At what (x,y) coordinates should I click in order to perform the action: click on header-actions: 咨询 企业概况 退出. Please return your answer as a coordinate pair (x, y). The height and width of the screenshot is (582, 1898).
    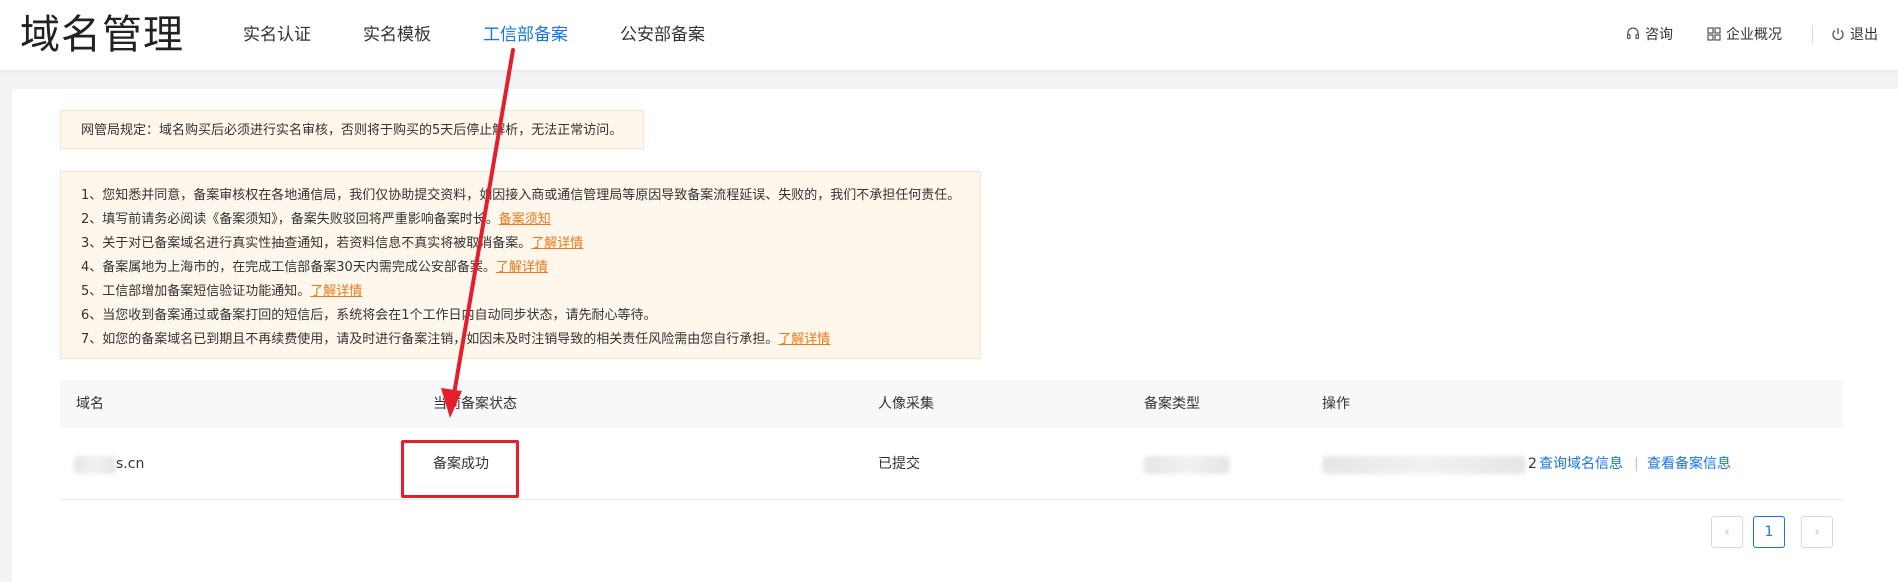
    Looking at the image, I should click on (1735, 34).